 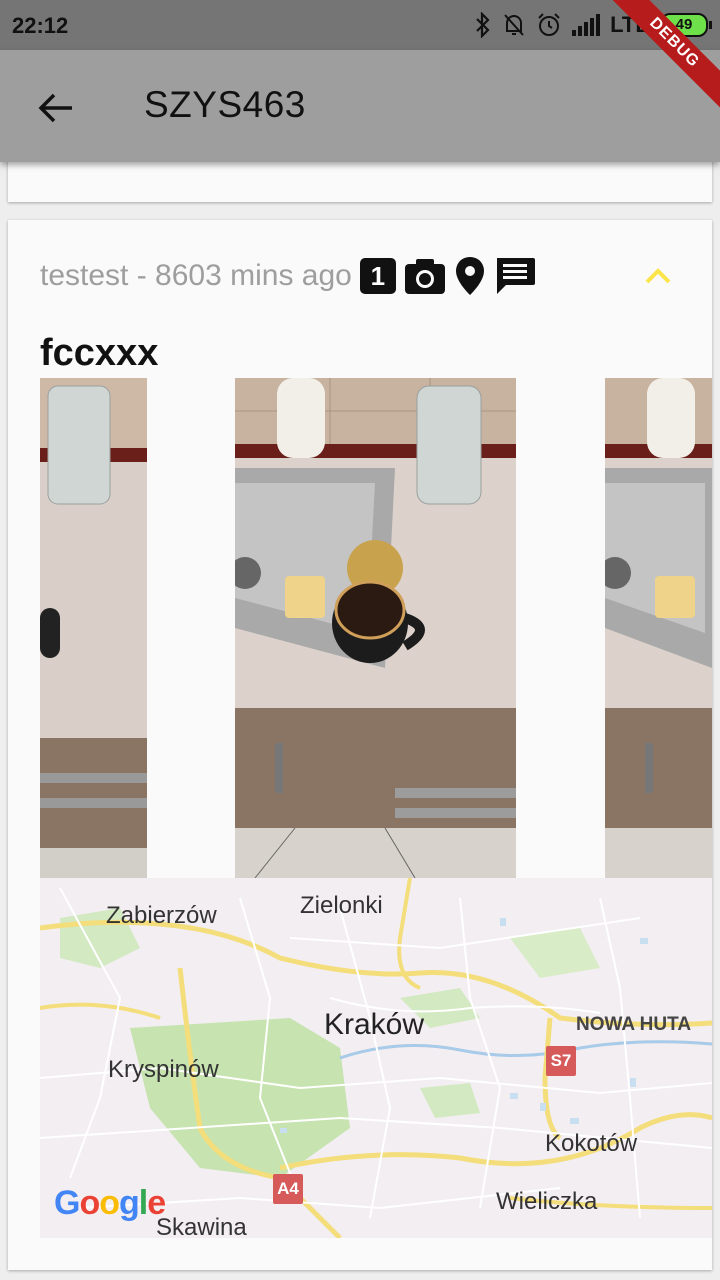 I want to click on entry-meta: testest - 8603 mins ago, so click(x=196, y=275).